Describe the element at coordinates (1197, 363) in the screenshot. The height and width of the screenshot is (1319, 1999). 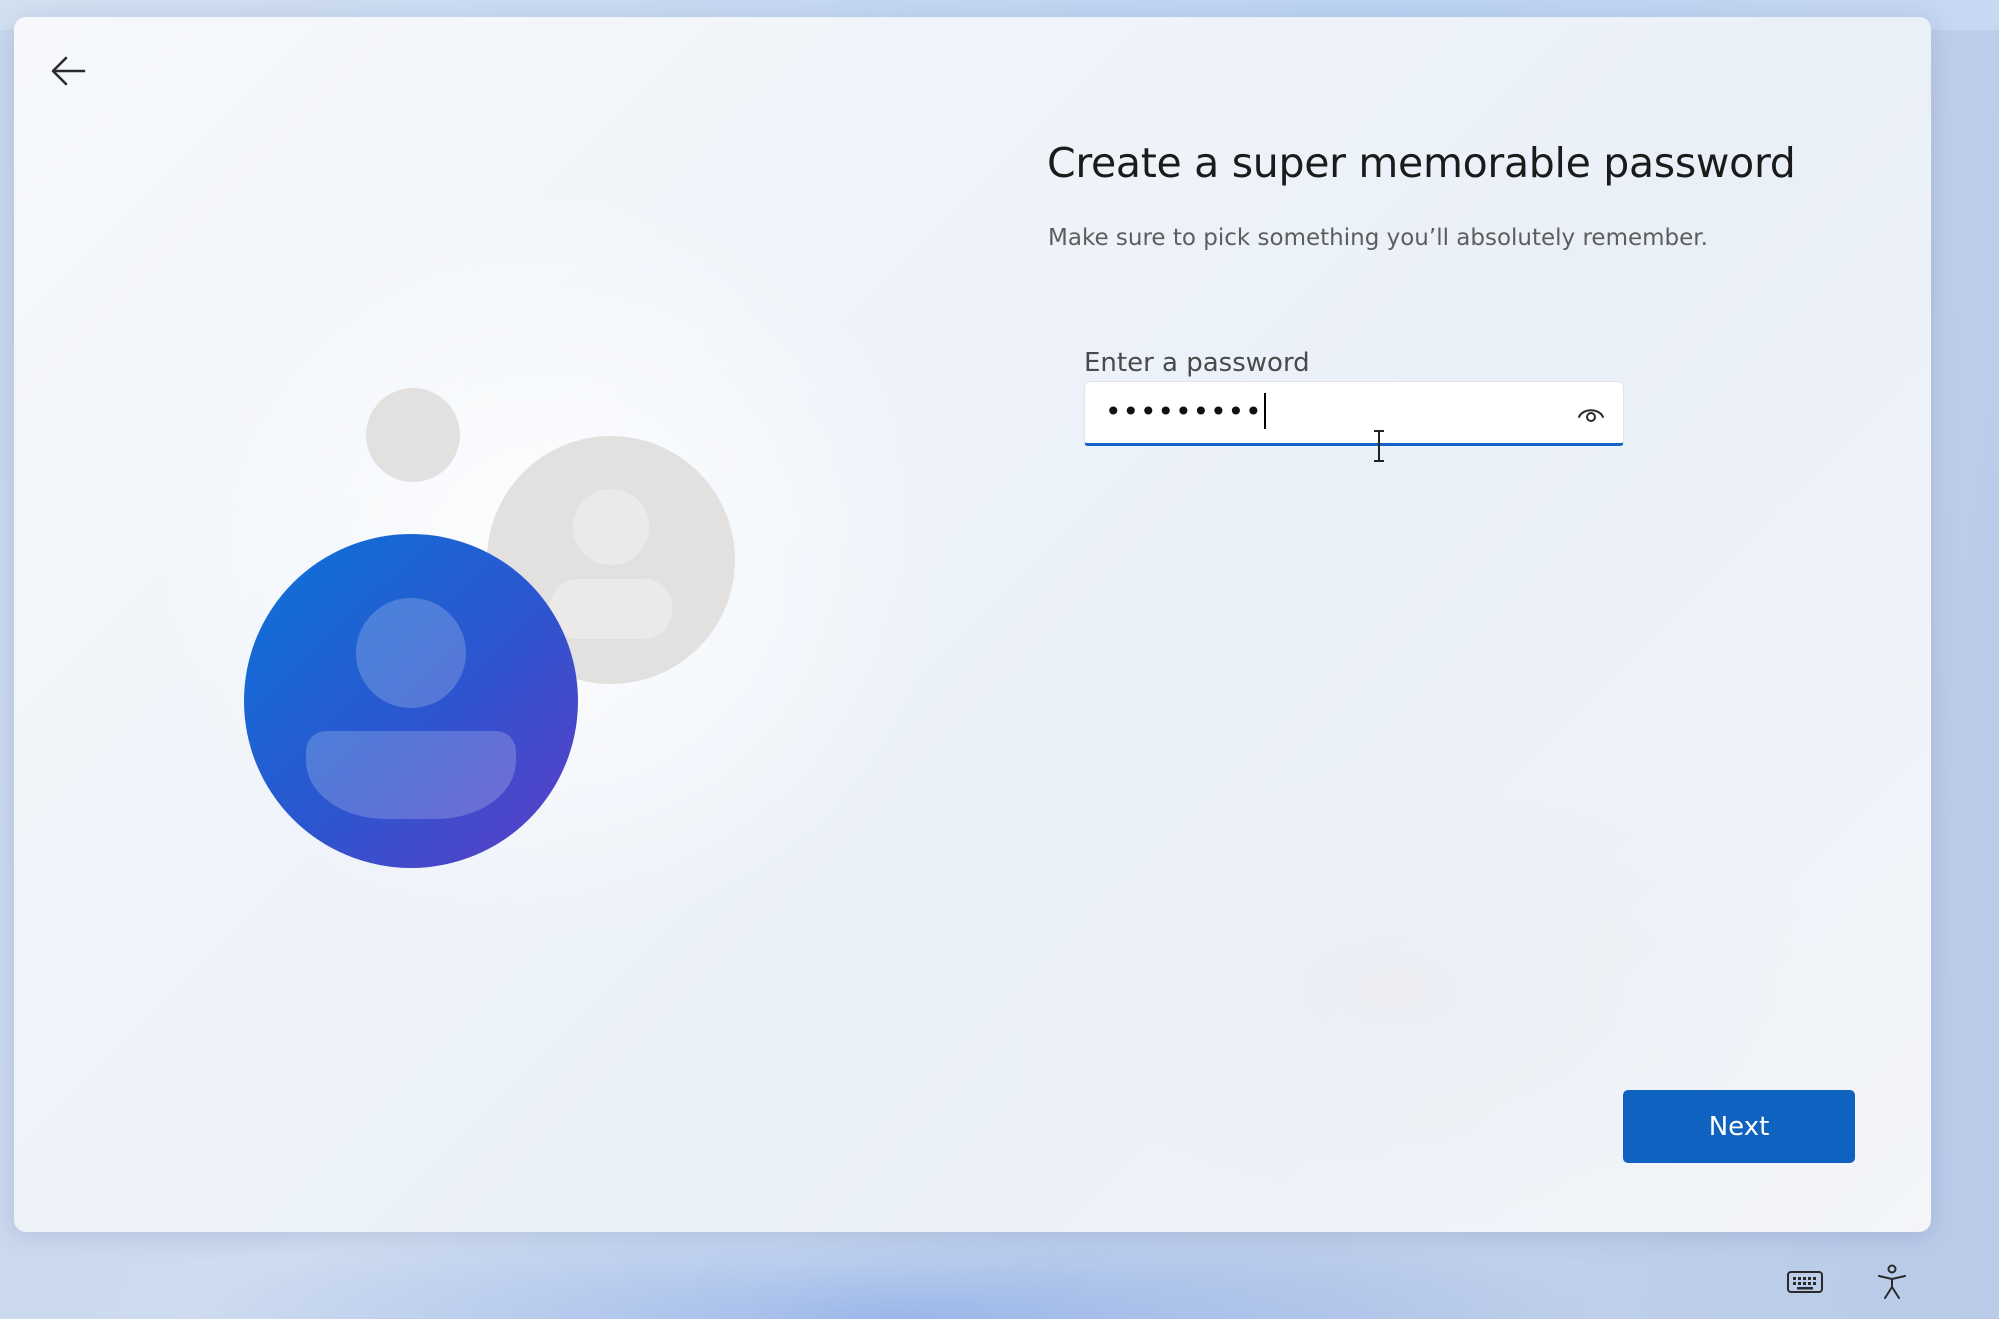
I see `password-field-label: Enter a password` at that location.